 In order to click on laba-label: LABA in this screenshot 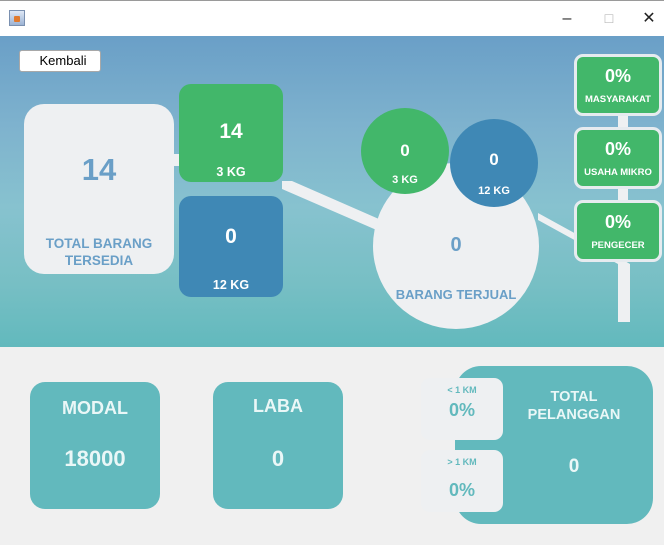, I will do `click(278, 406)`.